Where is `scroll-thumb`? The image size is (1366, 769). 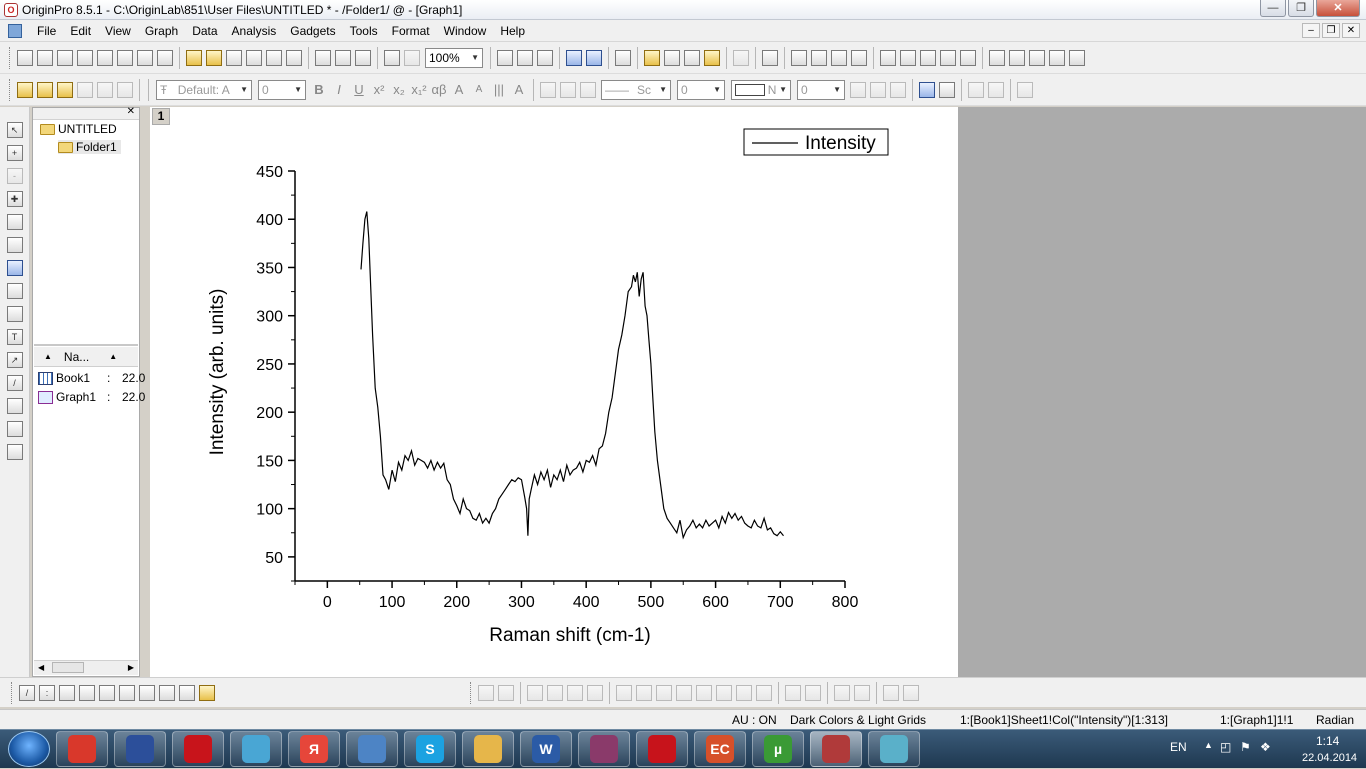
scroll-thumb is located at coordinates (68, 667).